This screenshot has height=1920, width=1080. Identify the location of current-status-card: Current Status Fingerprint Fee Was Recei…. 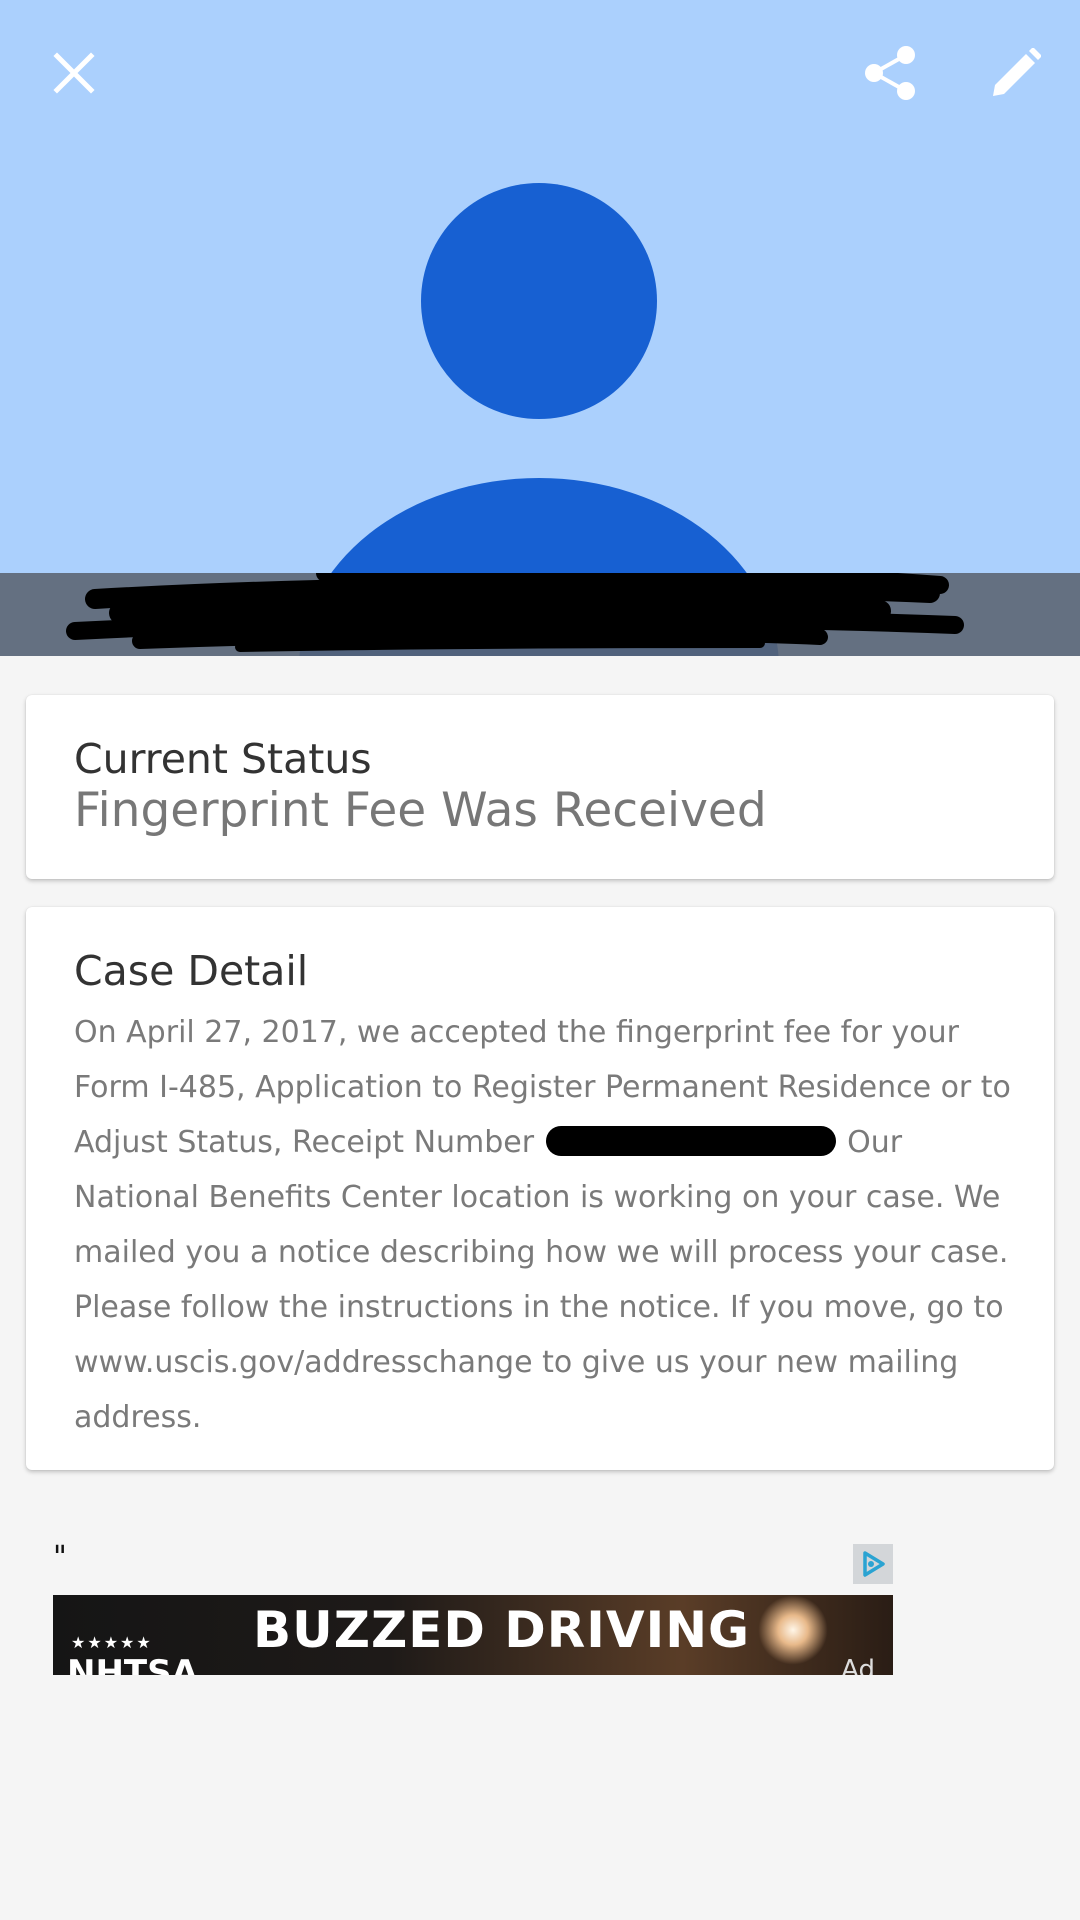
(540, 787).